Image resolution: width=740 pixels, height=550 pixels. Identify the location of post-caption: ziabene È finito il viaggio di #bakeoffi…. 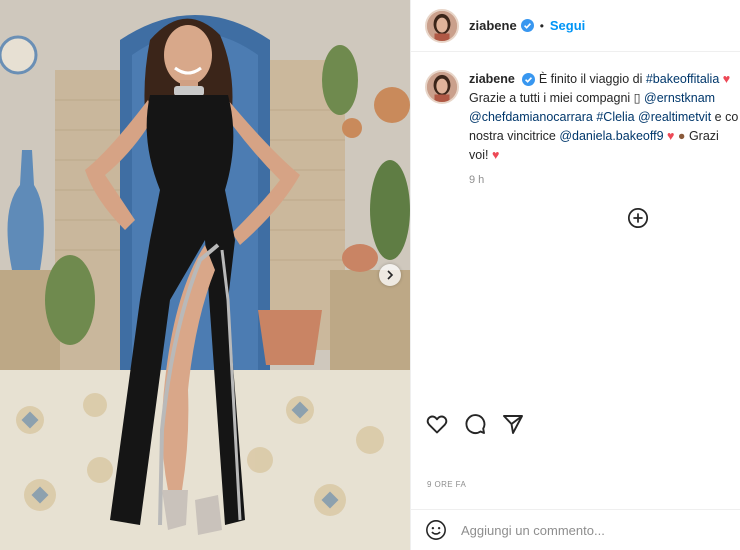
(582, 117).